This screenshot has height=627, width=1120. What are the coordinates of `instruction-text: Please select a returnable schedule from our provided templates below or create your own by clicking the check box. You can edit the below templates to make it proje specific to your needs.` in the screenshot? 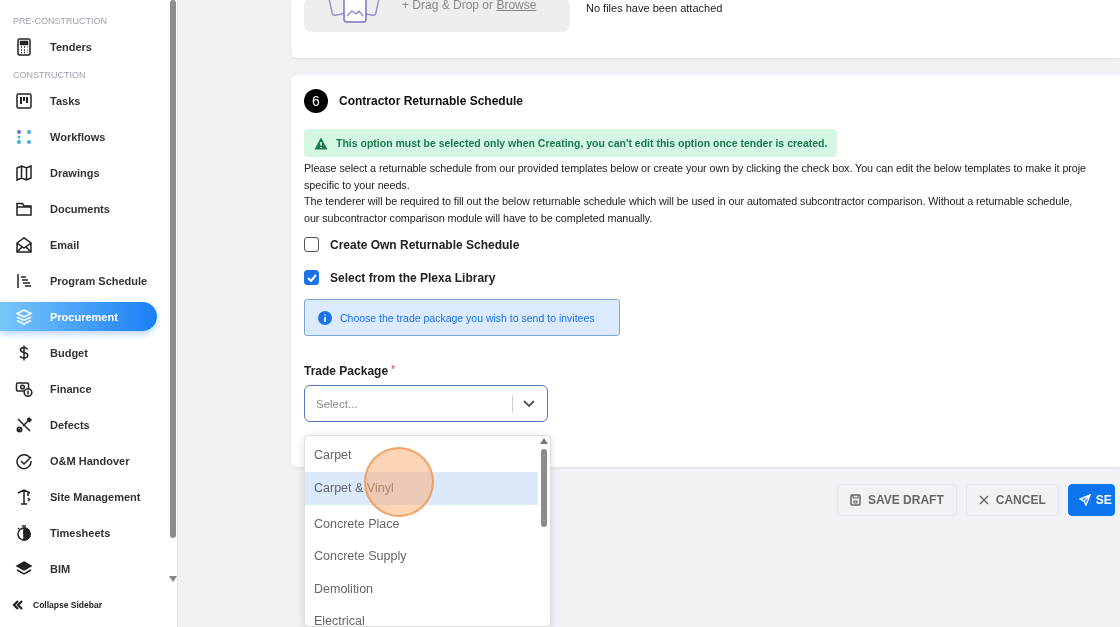 It's located at (695, 177).